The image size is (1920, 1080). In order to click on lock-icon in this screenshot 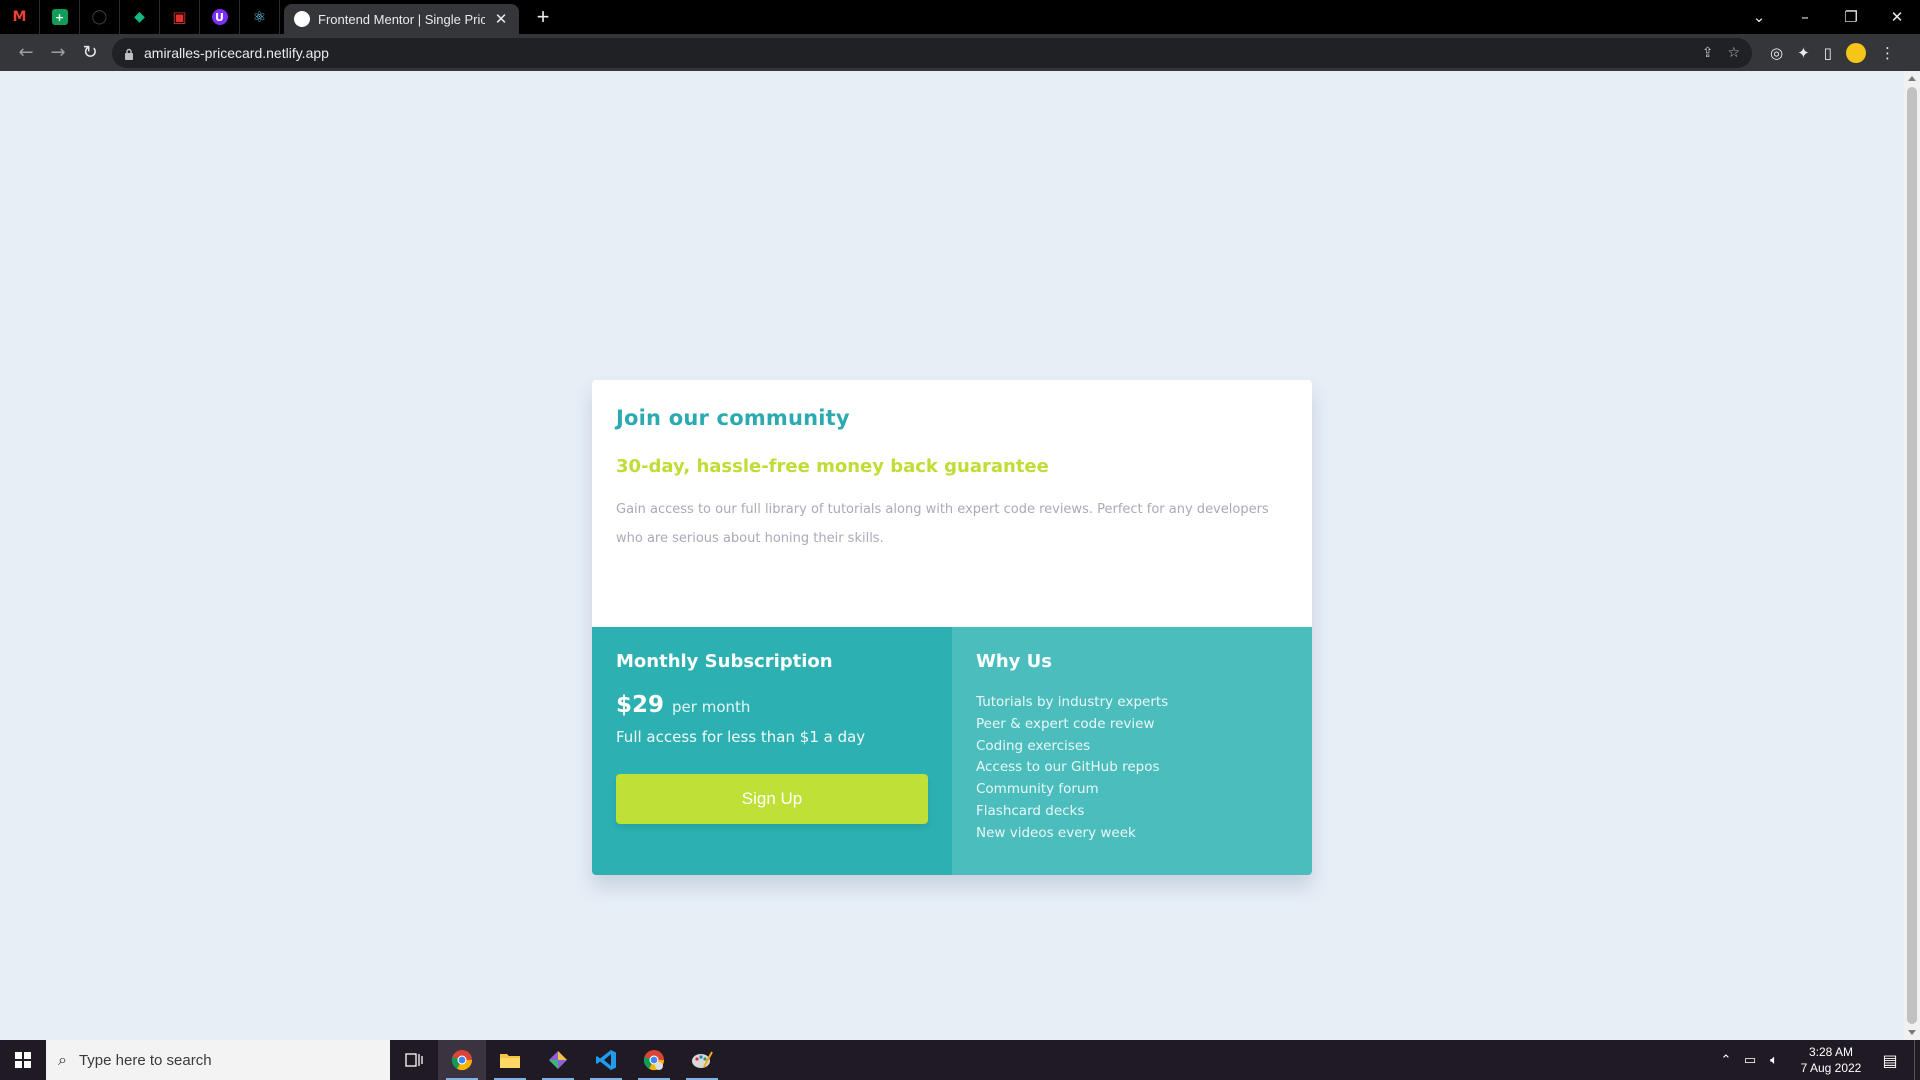, I will do `click(129, 53)`.